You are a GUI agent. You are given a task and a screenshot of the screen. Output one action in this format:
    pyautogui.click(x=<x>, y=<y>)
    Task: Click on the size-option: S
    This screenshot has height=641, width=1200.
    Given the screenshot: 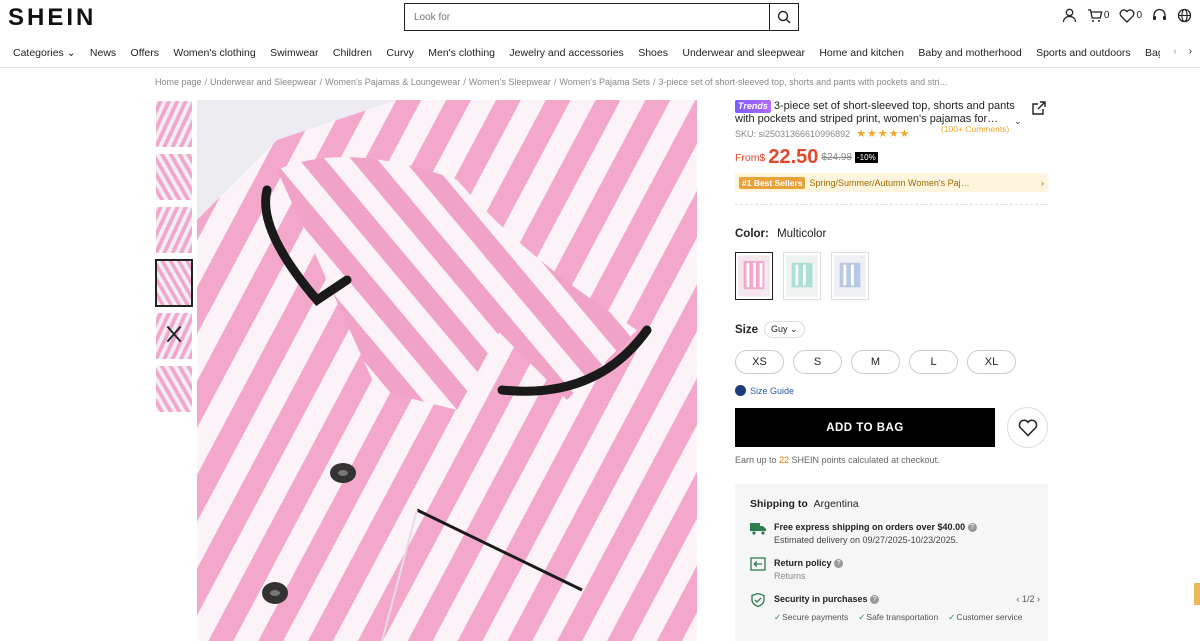 What is the action you would take?
    pyautogui.click(x=817, y=362)
    